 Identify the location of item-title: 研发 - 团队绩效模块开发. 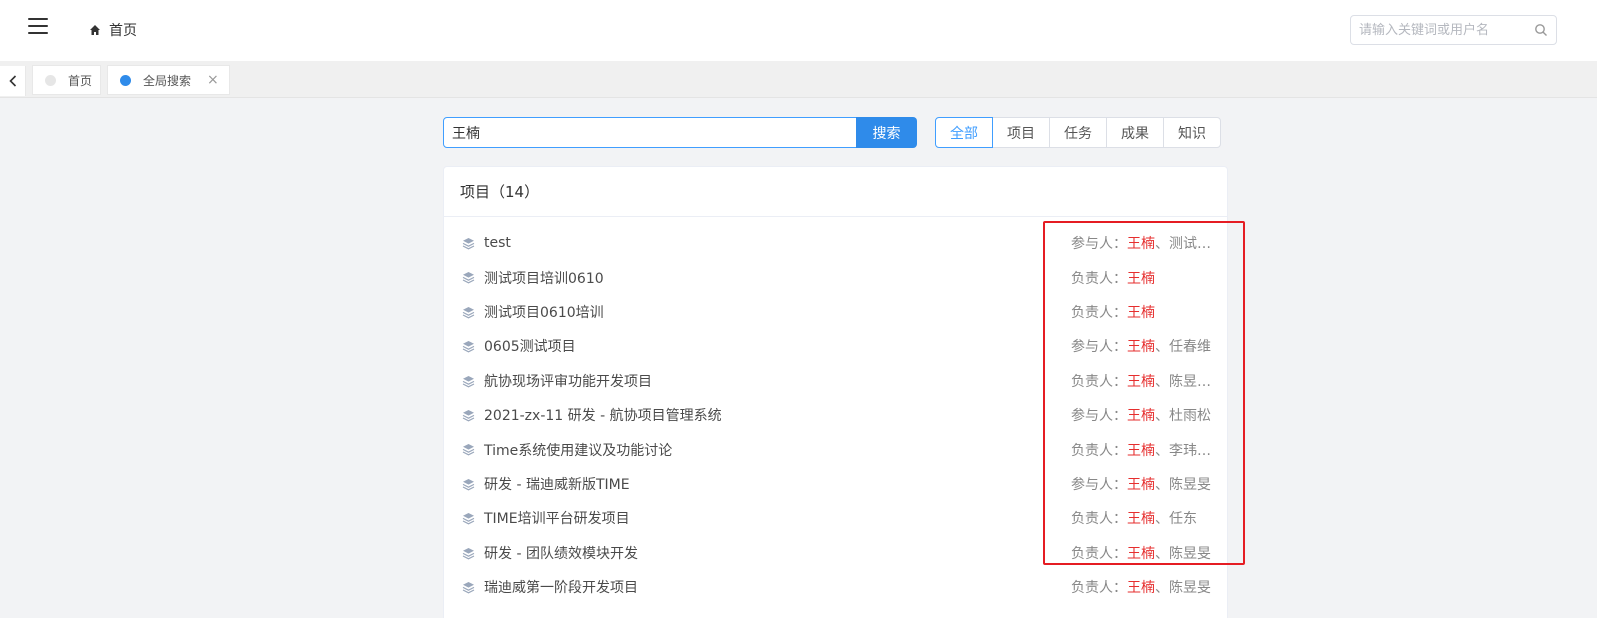
(561, 553).